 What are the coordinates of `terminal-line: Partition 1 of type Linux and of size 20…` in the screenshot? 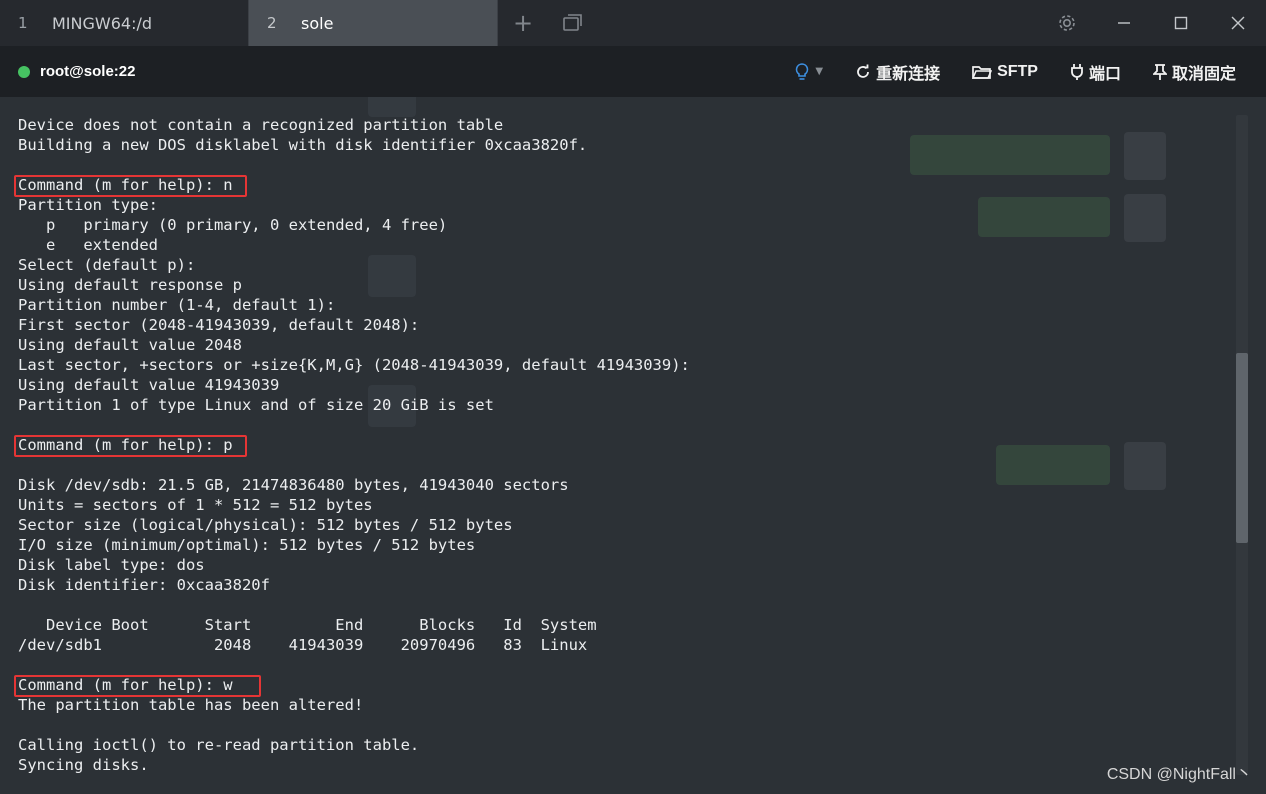 It's located at (256, 405).